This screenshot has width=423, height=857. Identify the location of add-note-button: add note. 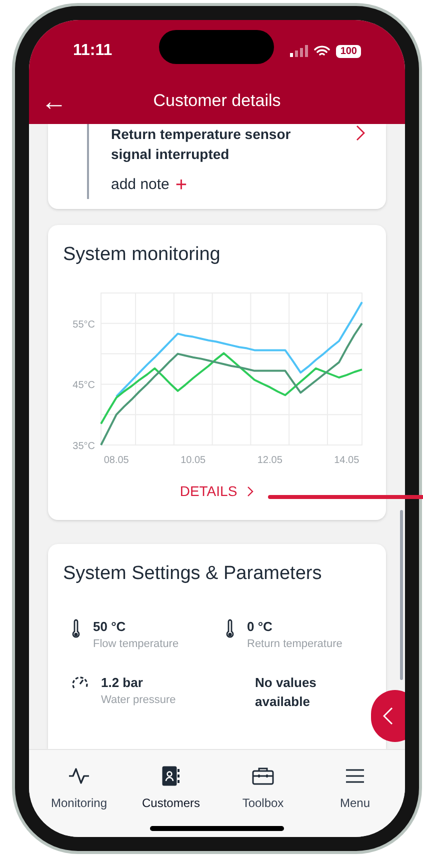
(140, 185).